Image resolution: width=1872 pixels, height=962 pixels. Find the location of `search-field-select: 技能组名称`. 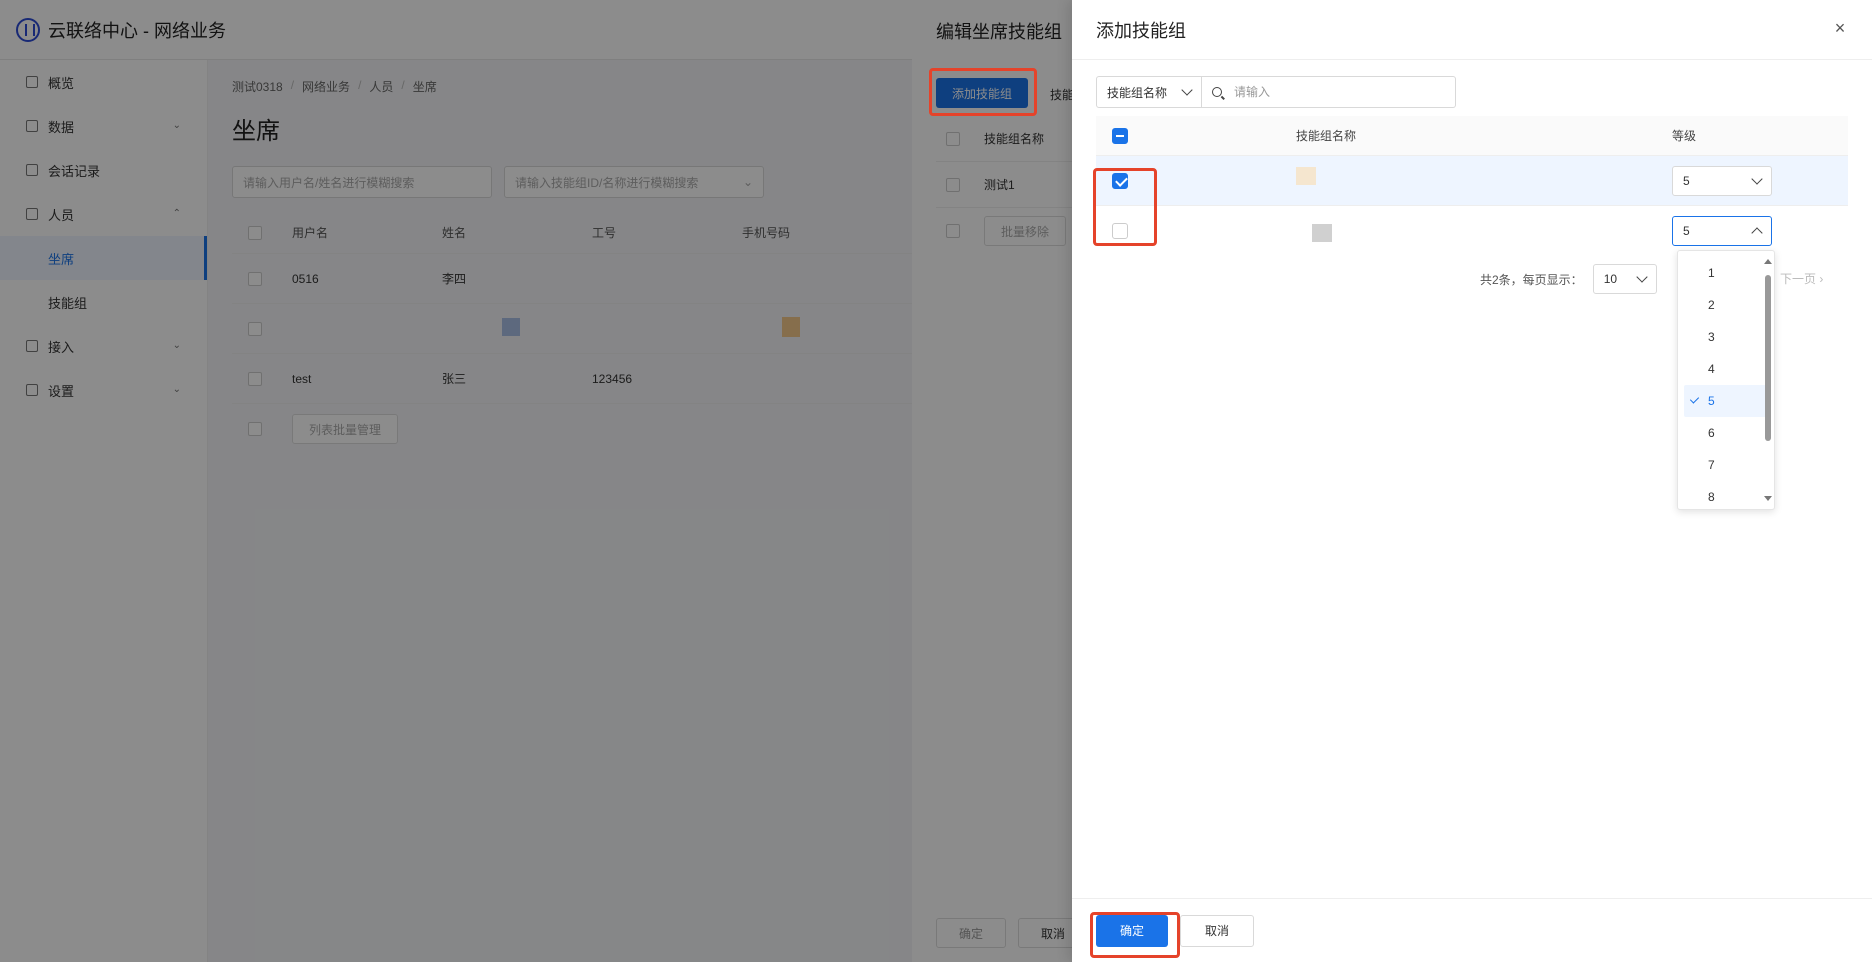

search-field-select: 技能组名称 is located at coordinates (1149, 92).